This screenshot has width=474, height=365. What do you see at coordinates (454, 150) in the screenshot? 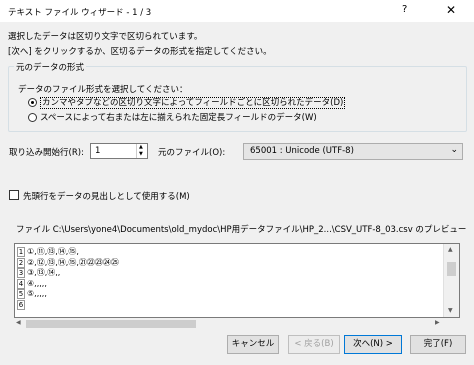
I see `chevron-down-icon: ⌄` at bounding box center [454, 150].